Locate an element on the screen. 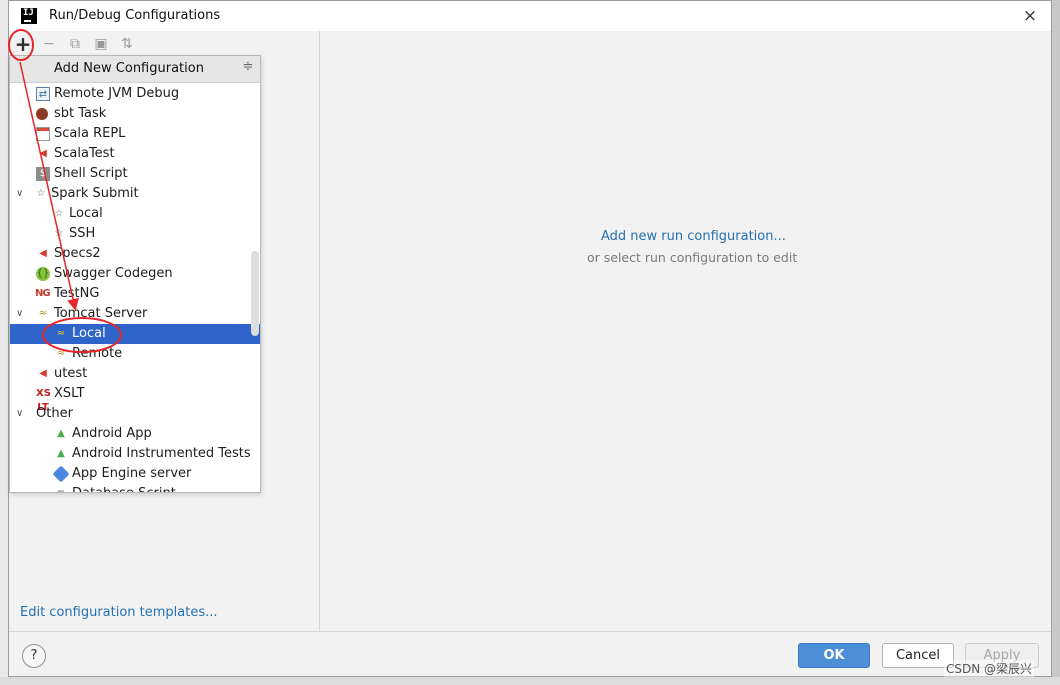  tomcat-local-icon: ≈ is located at coordinates (61, 333).